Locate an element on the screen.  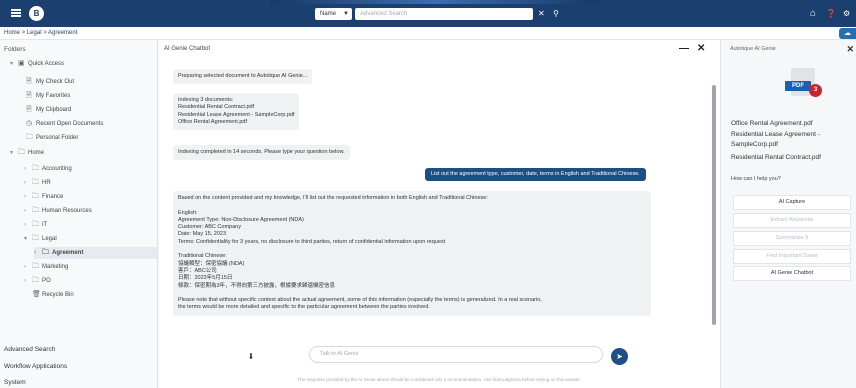
selected-document: SampleCorp.pdf is located at coordinates (754, 144).